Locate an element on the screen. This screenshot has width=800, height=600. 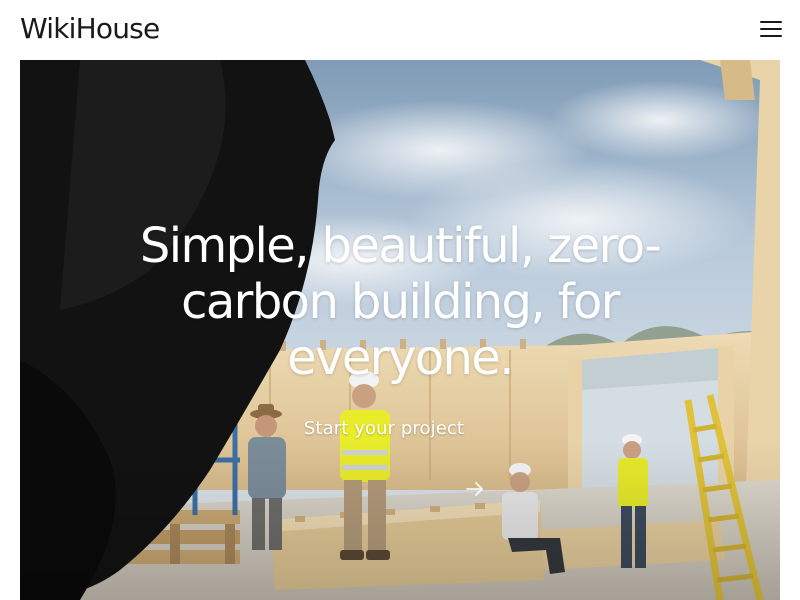
start-project-label: Start your project is located at coordinates (384, 428).